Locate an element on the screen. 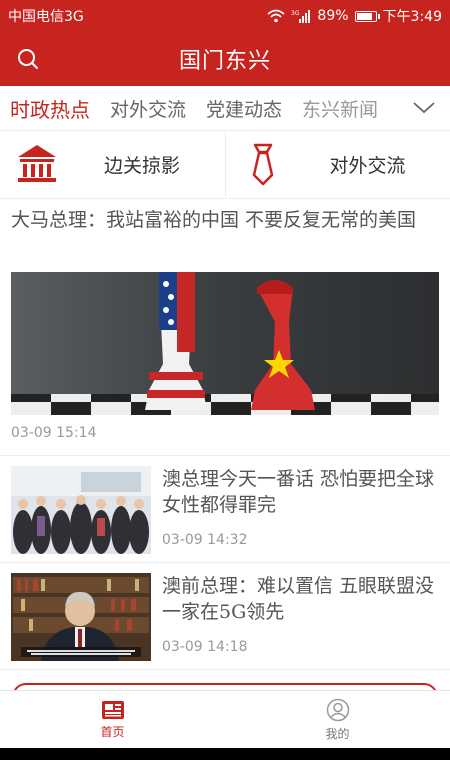 The width and height of the screenshot is (450, 760). system-navigation-bar is located at coordinates (225, 754).